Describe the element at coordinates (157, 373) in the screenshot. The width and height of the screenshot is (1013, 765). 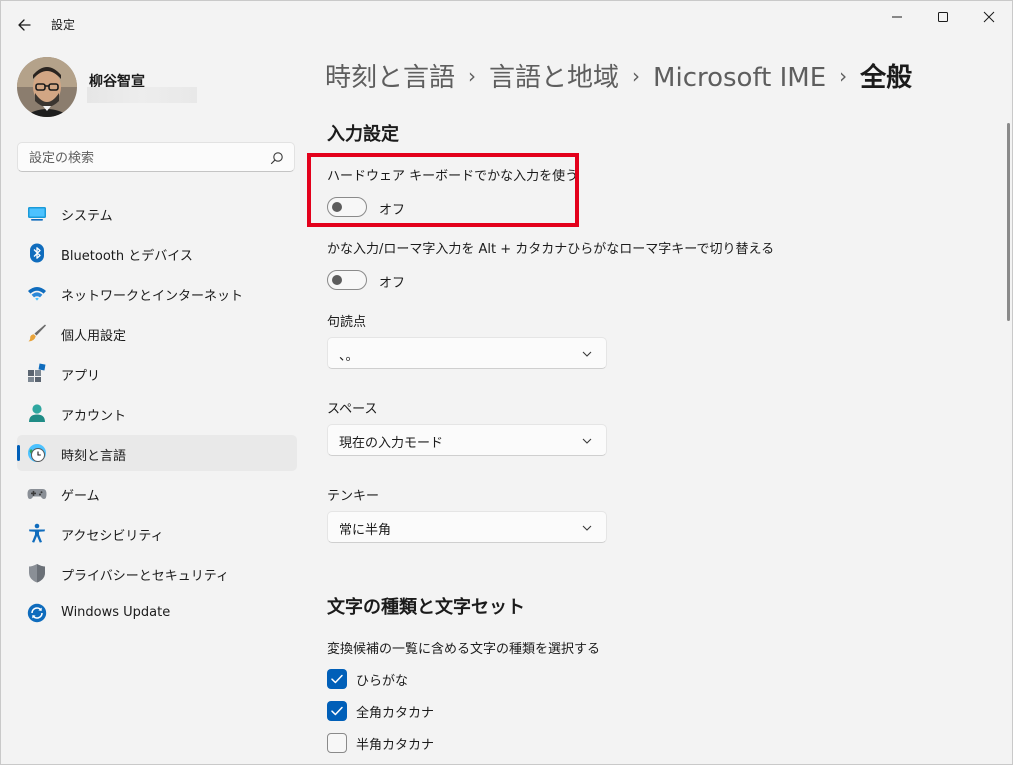
I see `sidebar-item-apps: アプリ` at that location.